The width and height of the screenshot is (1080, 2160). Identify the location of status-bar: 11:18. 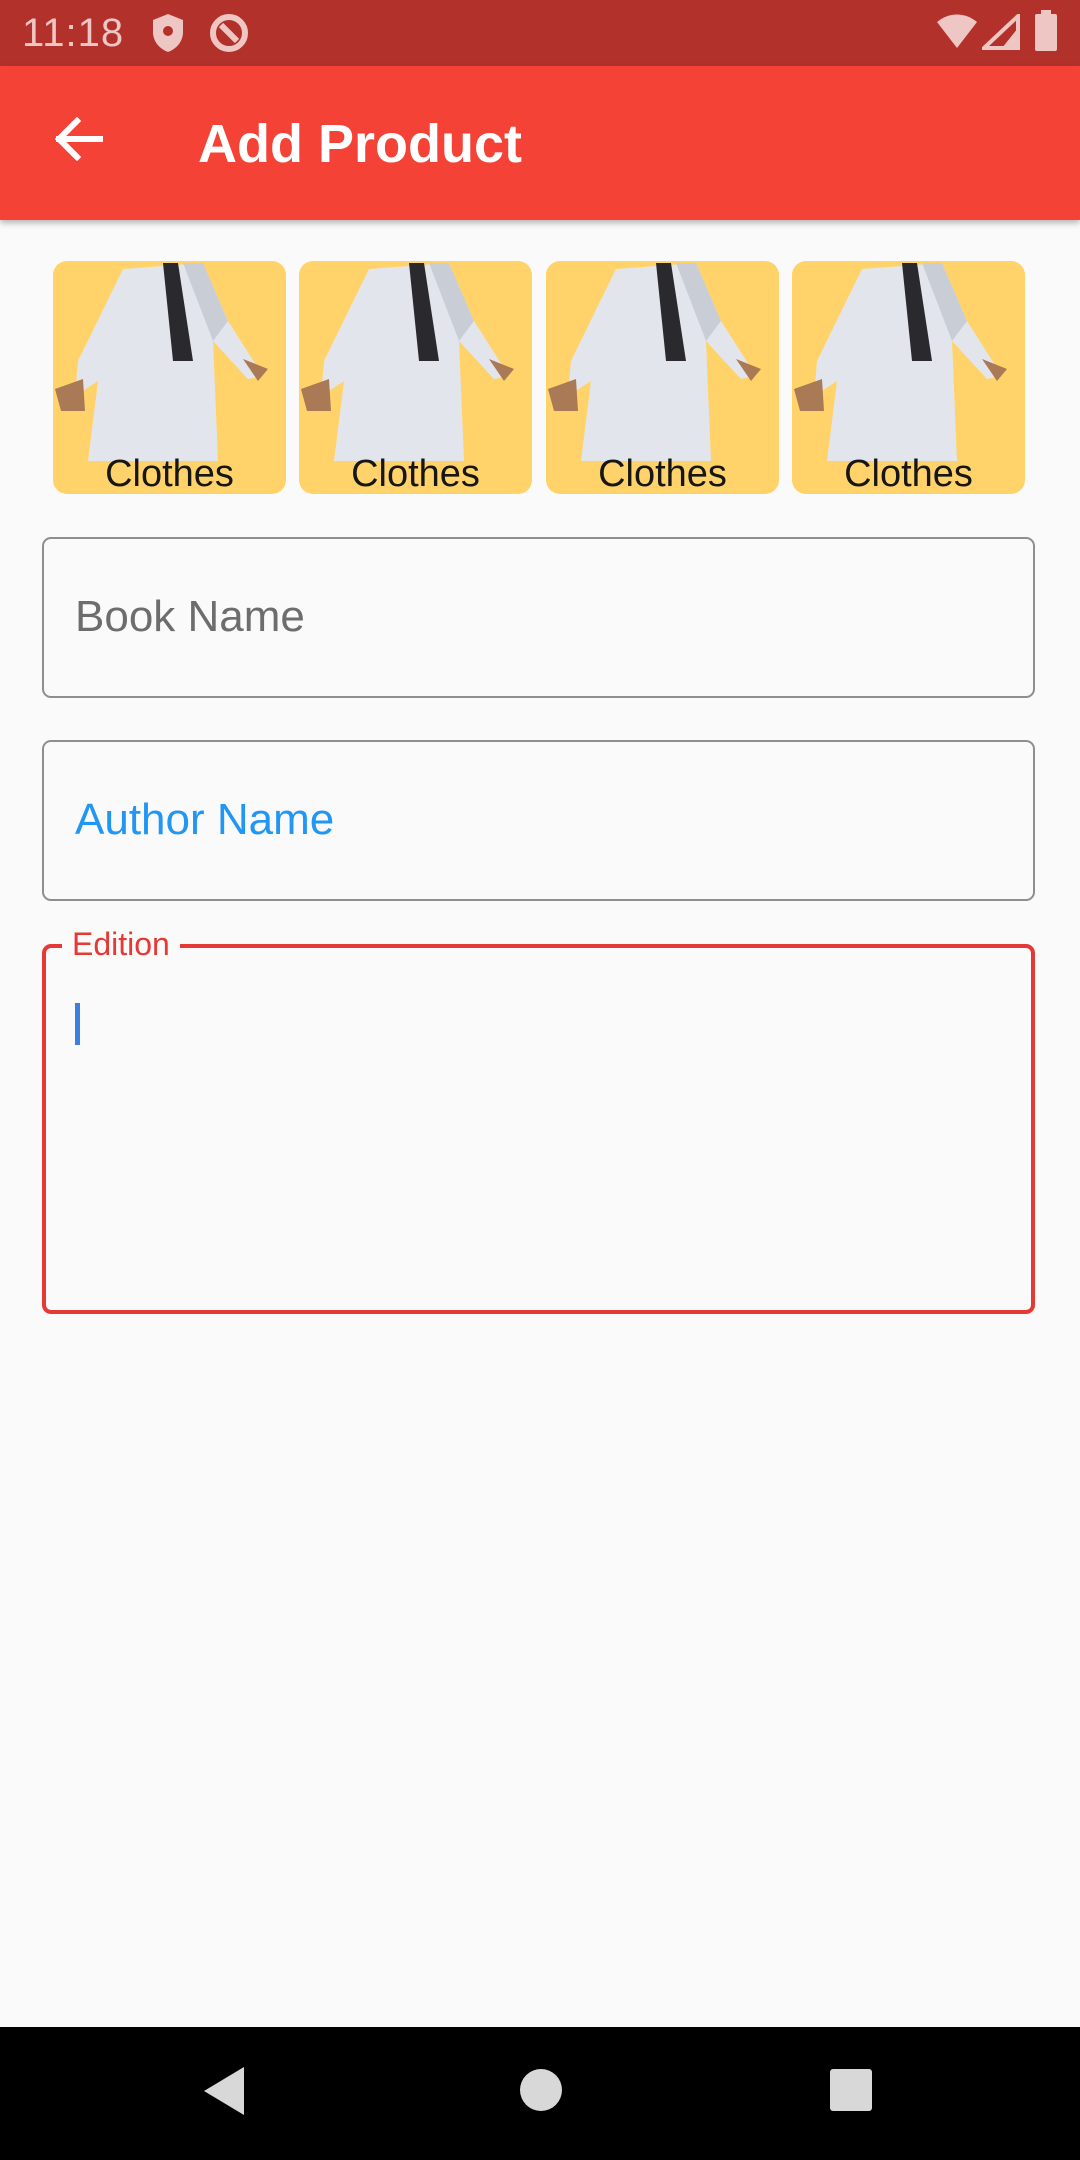
(540, 33).